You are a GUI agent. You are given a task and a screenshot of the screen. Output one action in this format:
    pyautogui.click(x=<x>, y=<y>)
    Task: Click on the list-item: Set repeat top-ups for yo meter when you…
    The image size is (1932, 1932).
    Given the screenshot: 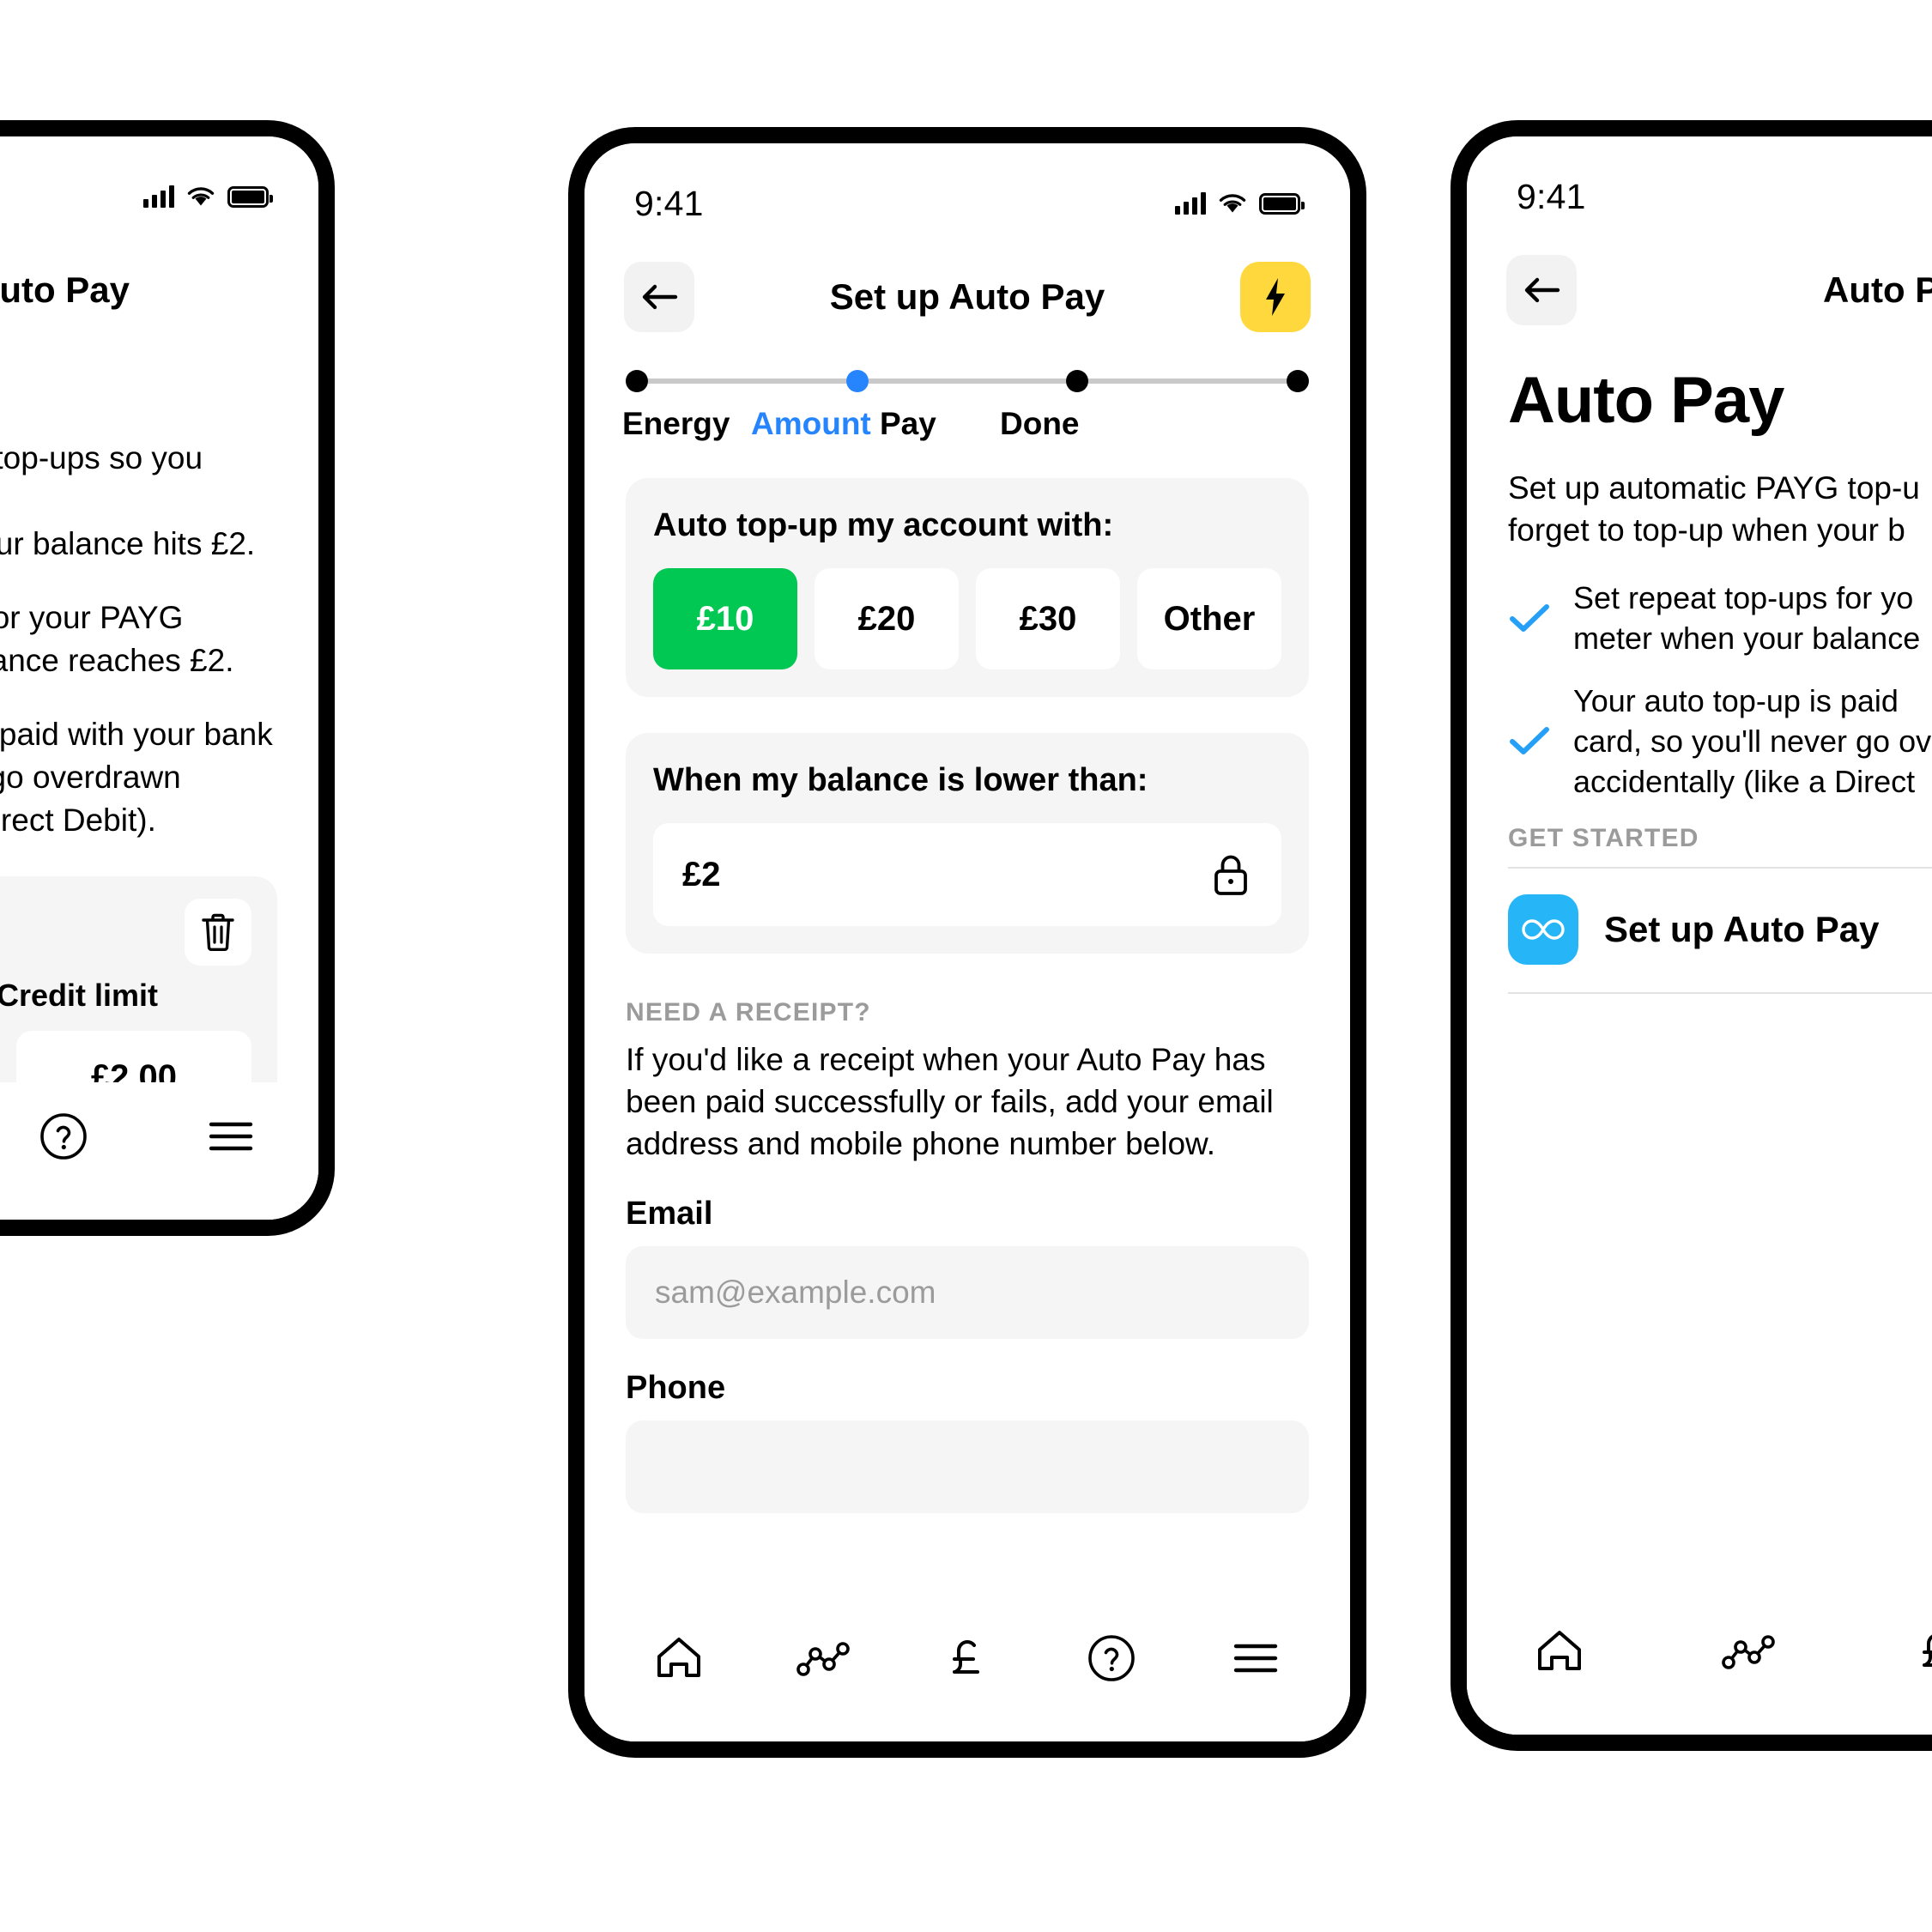 What is the action you would take?
    pyautogui.click(x=1720, y=619)
    